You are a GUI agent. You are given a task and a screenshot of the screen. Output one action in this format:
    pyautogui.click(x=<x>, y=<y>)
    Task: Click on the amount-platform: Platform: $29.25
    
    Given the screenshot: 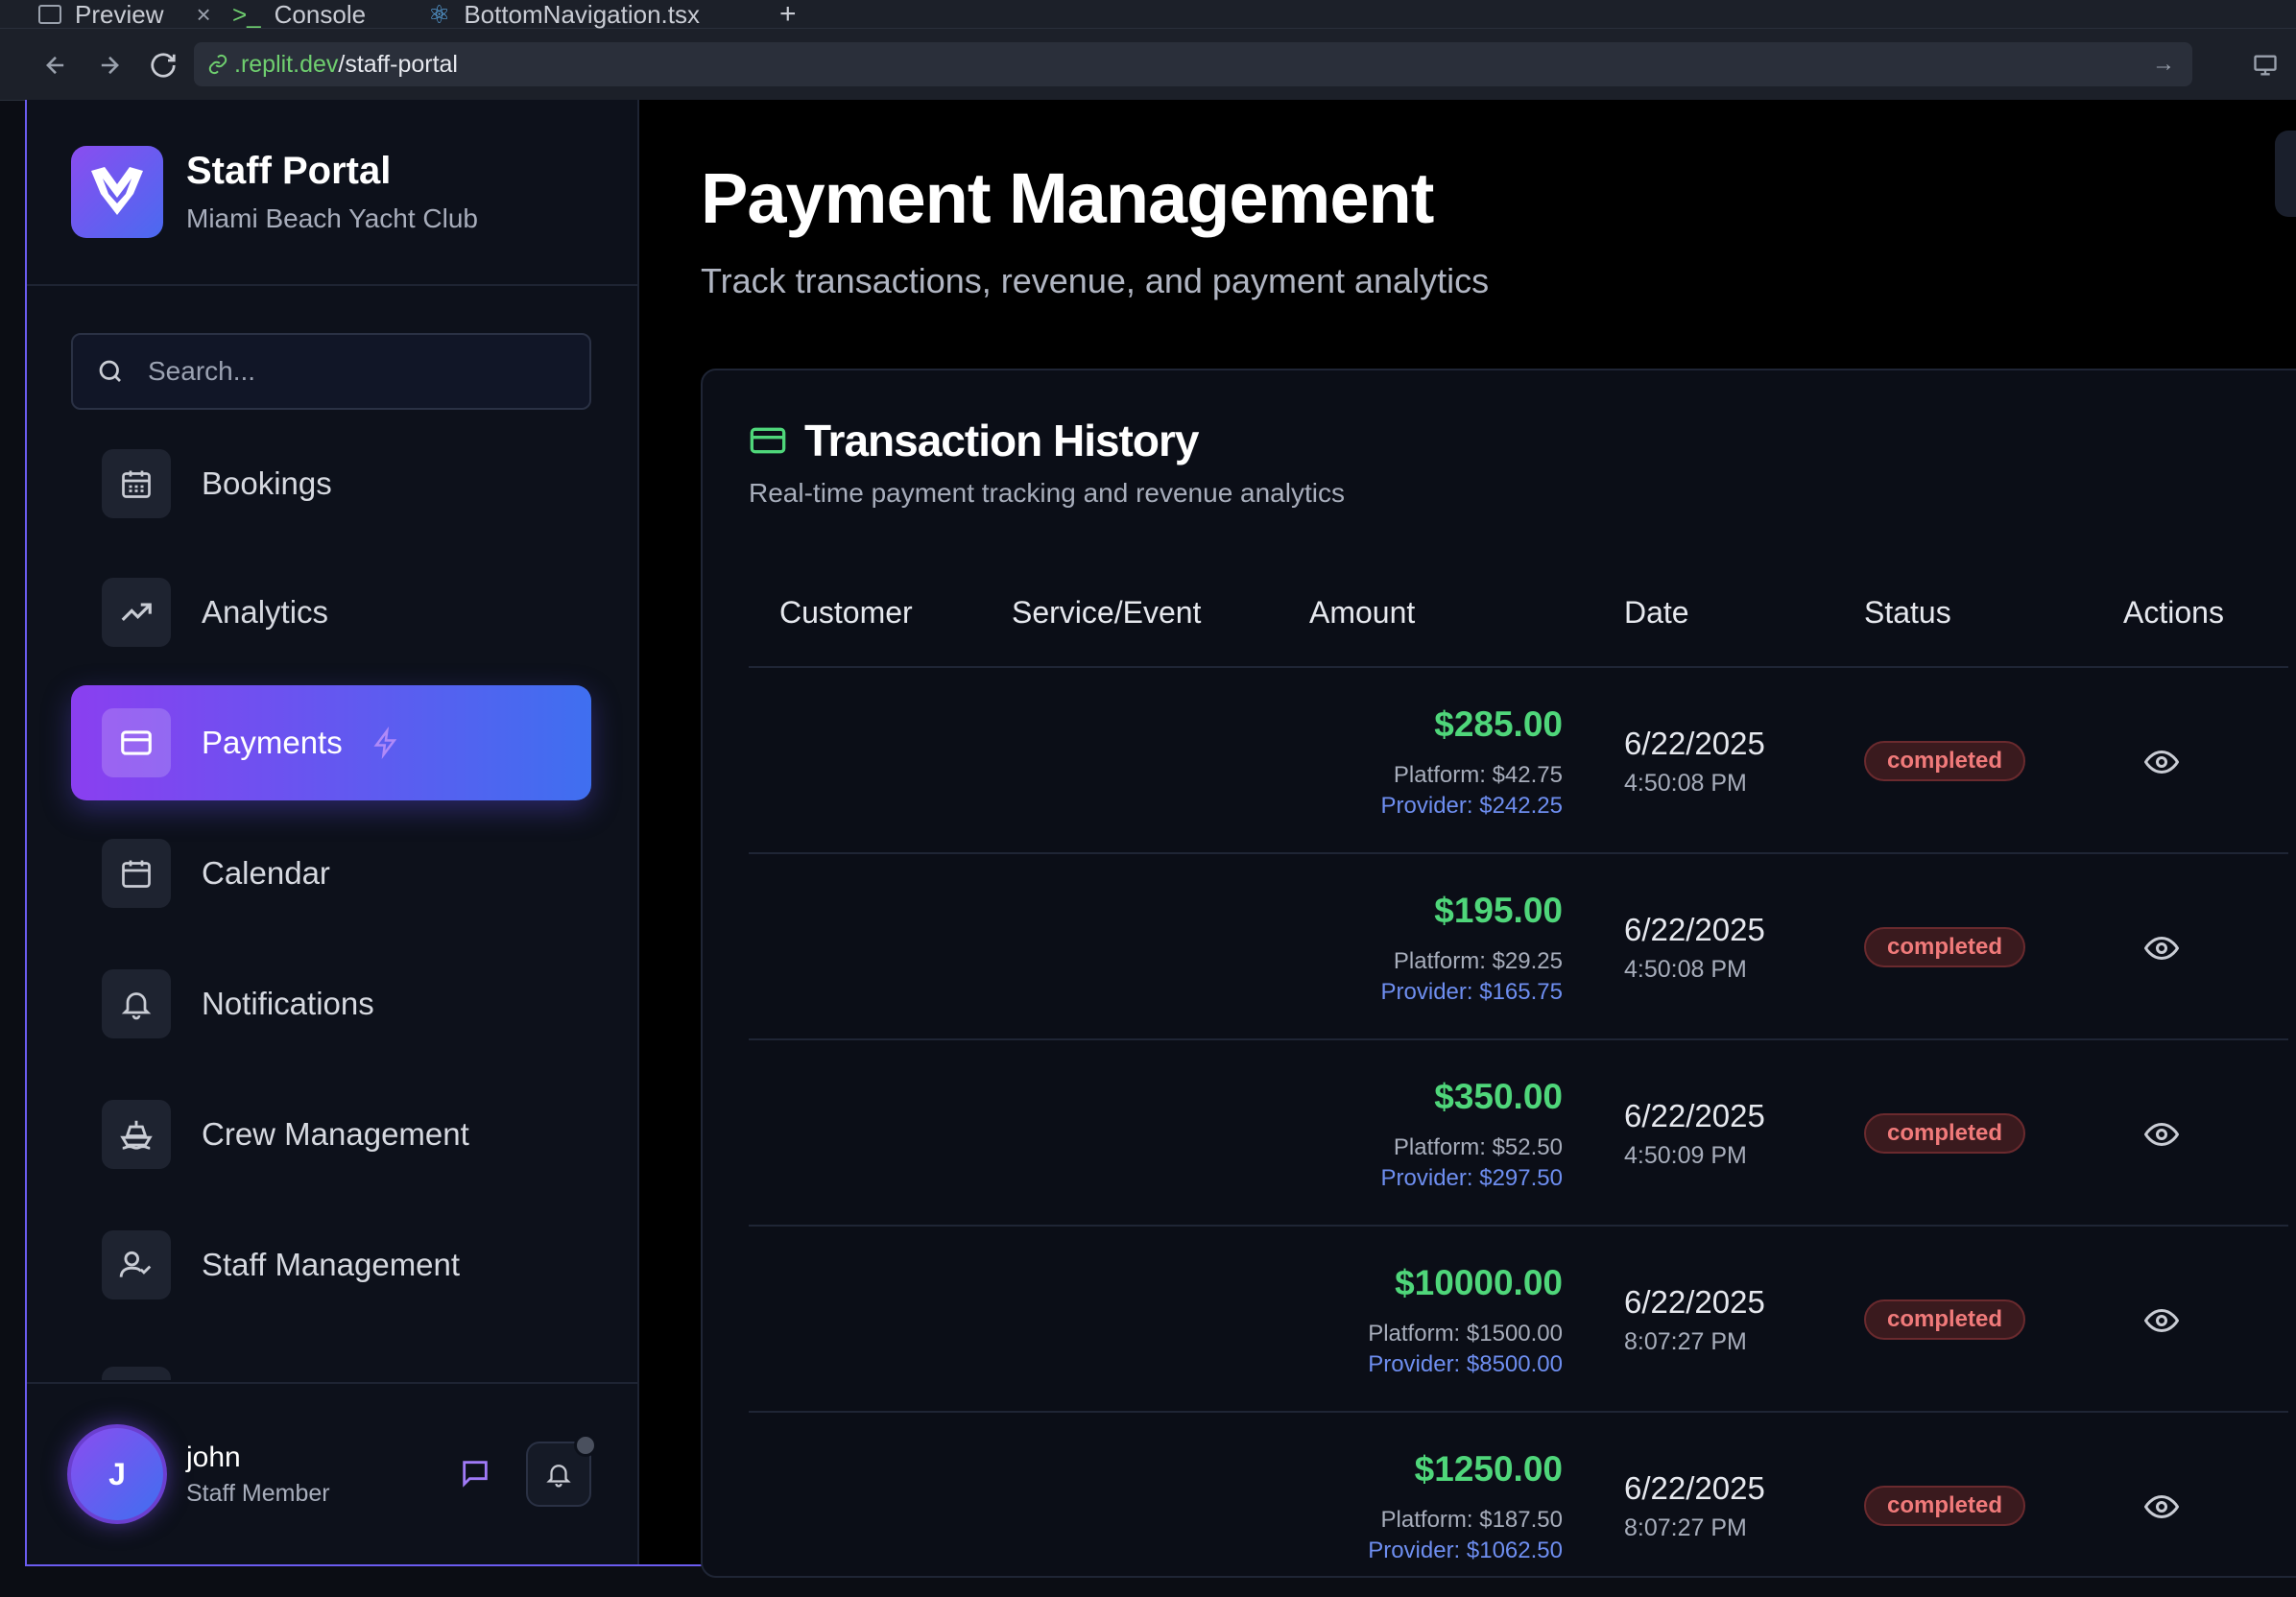 What is the action you would take?
    pyautogui.click(x=1478, y=961)
    